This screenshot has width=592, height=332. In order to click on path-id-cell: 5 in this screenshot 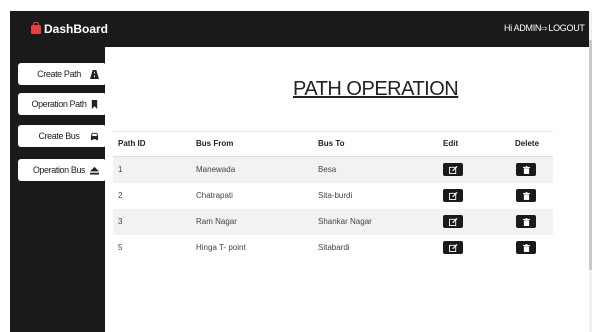, I will do `click(120, 247)`.